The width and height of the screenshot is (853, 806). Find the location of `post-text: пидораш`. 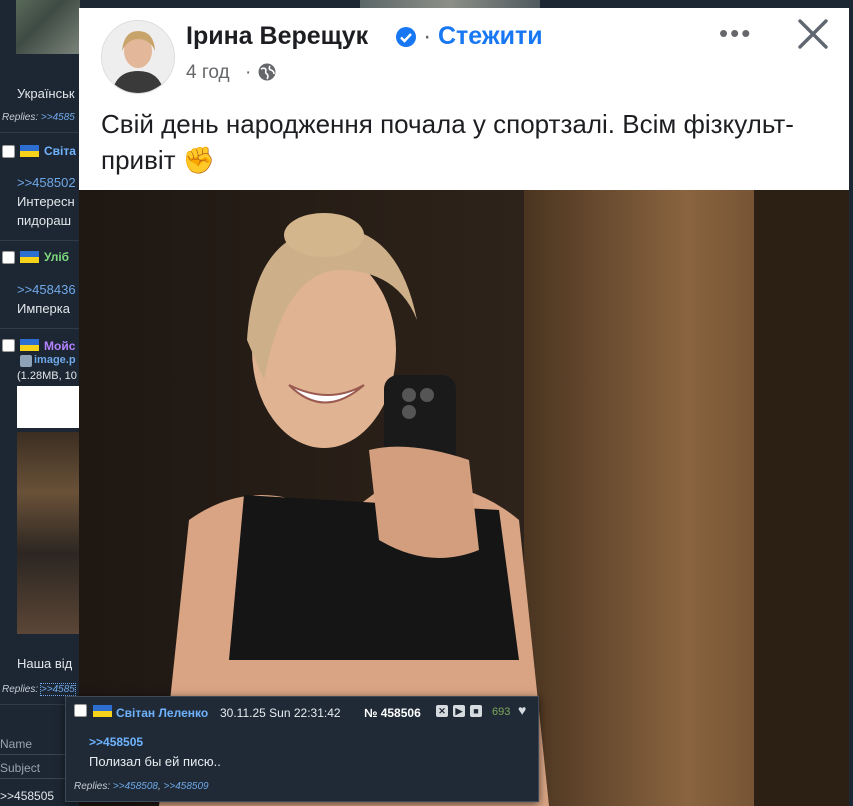

post-text: пидораш is located at coordinates (44, 220).